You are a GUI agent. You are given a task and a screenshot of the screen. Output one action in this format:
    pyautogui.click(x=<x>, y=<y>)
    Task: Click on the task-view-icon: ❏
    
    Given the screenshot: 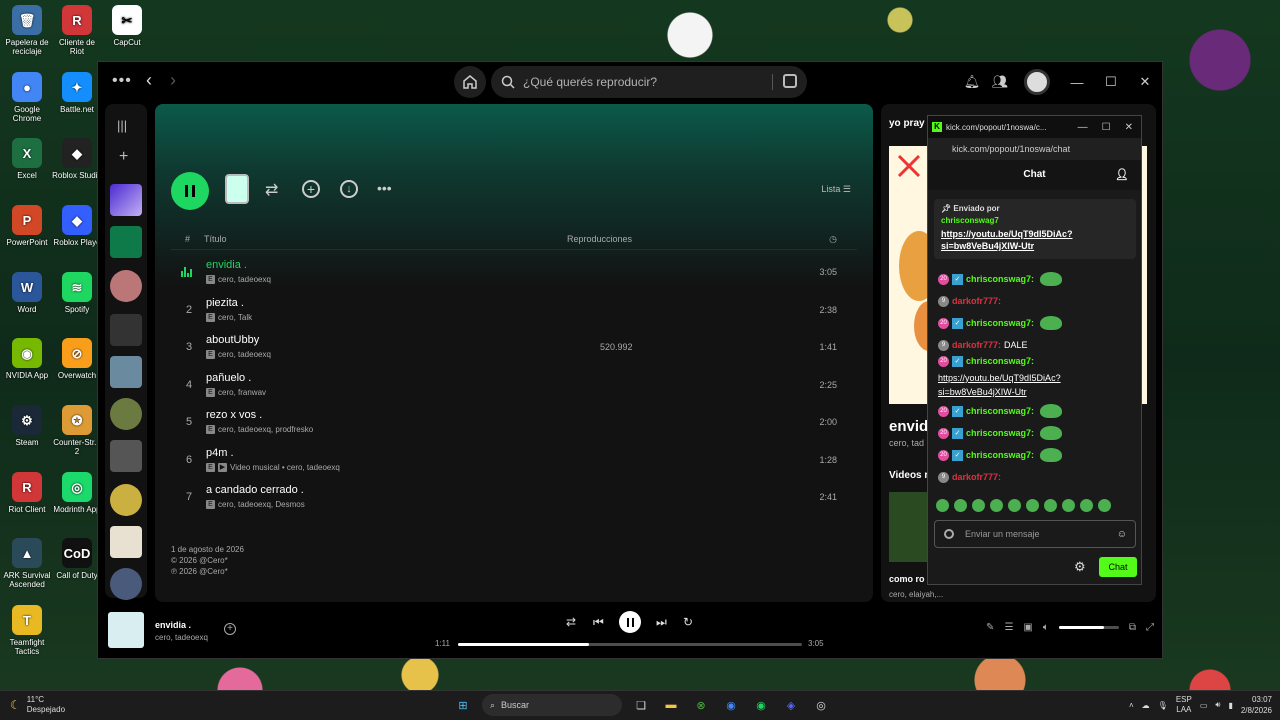 What is the action you would take?
    pyautogui.click(x=641, y=705)
    